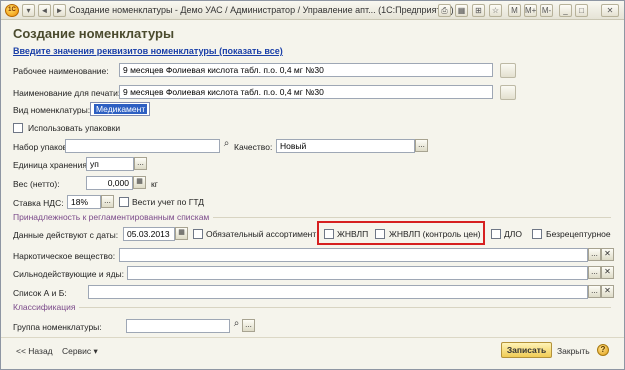  What do you see at coordinates (109, 183) in the screenshot?
I see `weight-input: 0,000` at bounding box center [109, 183].